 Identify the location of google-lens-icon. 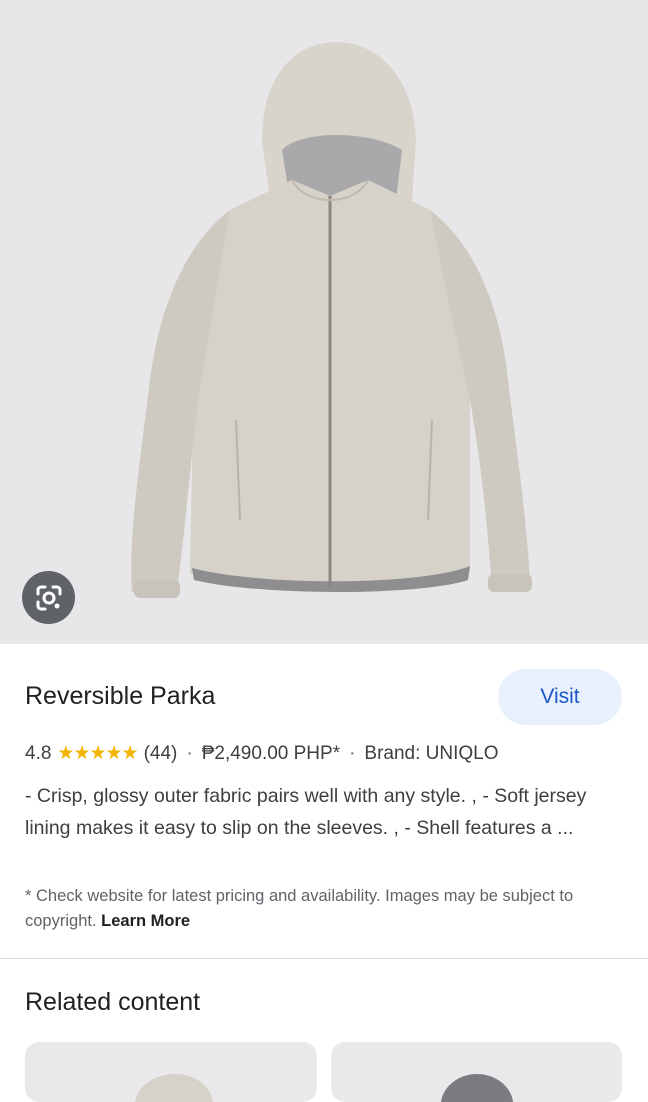
(48, 597).